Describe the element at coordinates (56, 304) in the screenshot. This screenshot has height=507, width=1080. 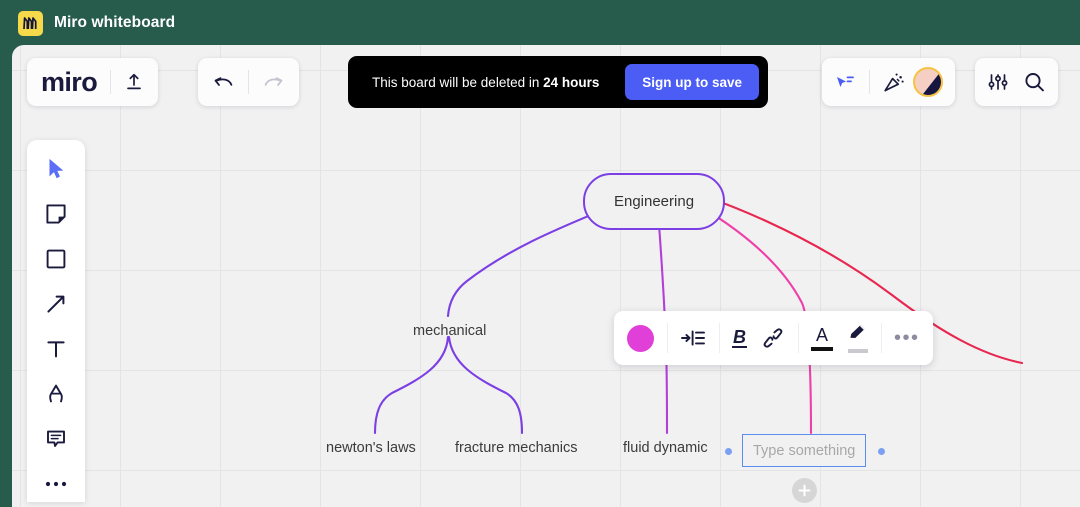
I see `connector-tool` at that location.